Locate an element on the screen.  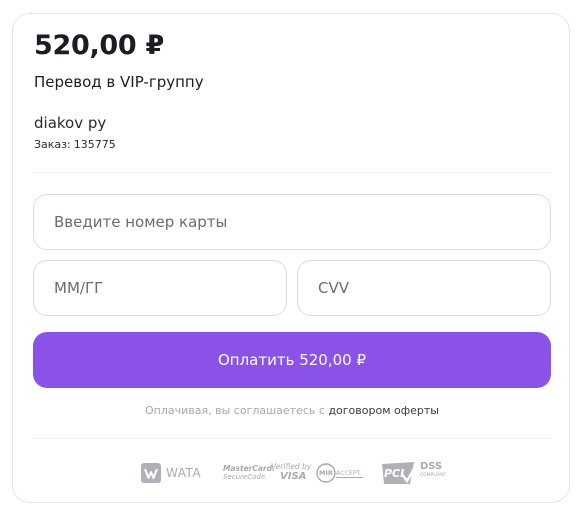
mastercard-securecode-logo: MasterCard. SecureCode. is located at coordinates (249, 473).